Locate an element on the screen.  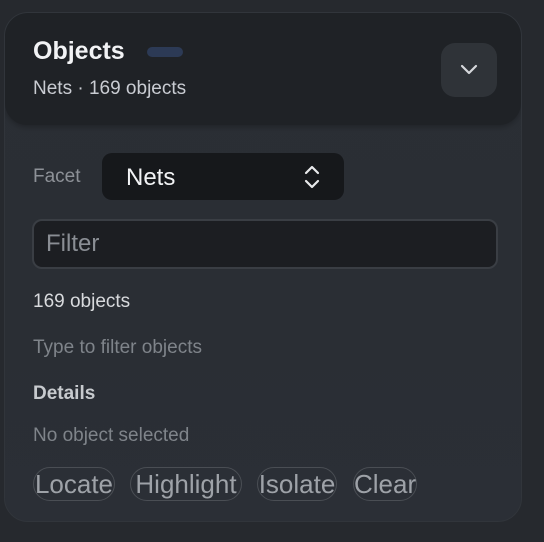
details-heading: Details is located at coordinates (64, 393).